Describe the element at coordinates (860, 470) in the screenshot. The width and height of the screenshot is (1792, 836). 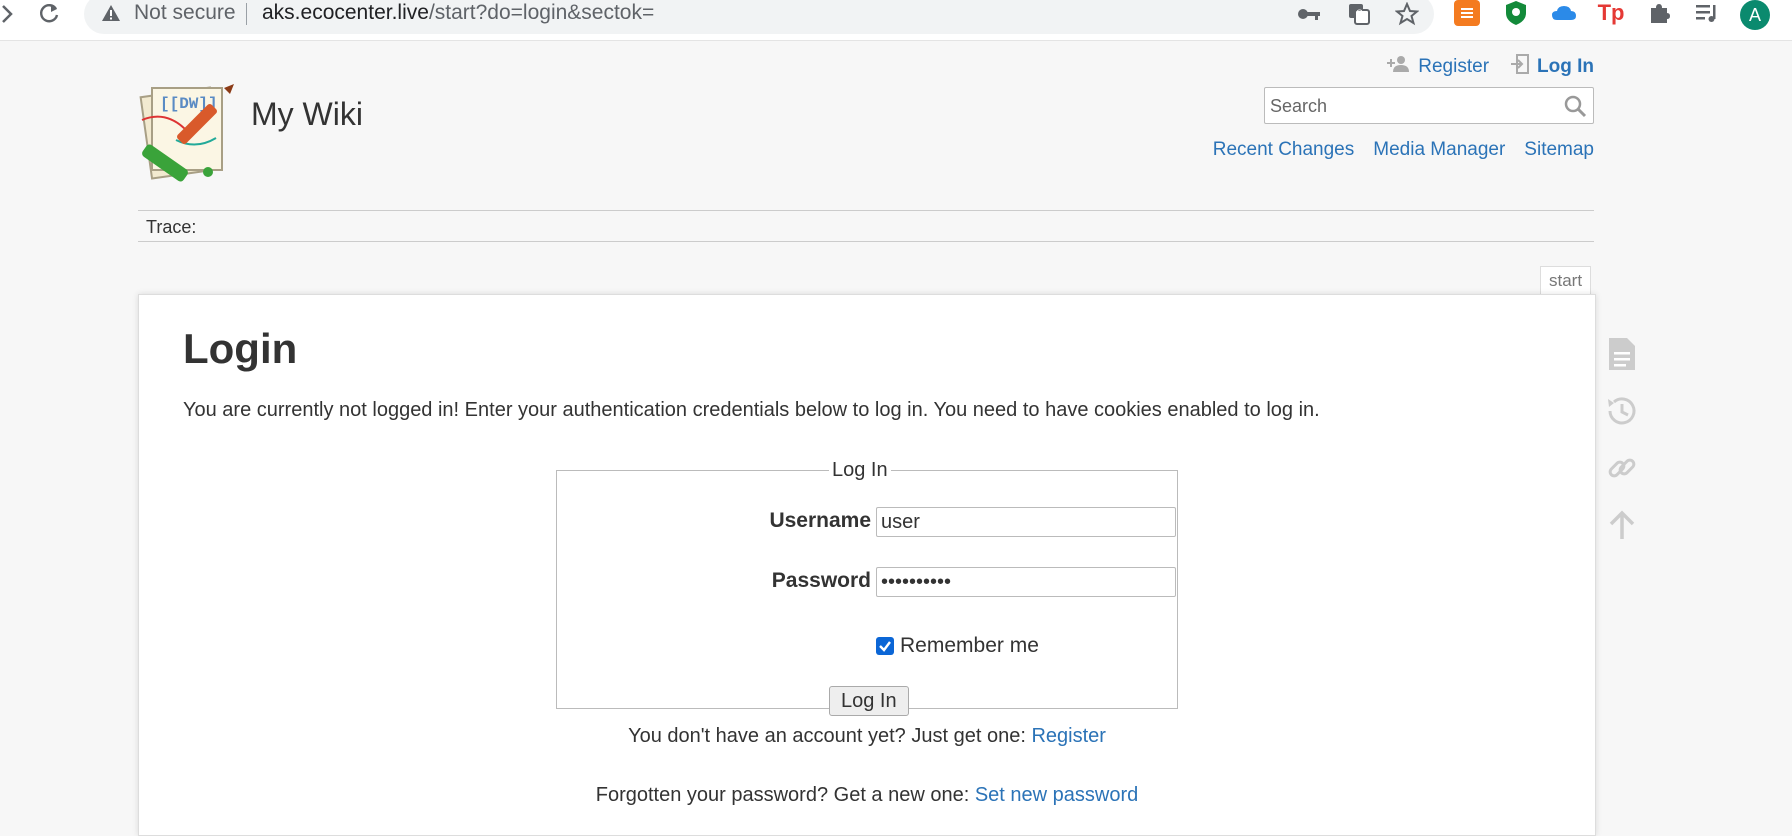
I see `login-form-legend: Log In` at that location.